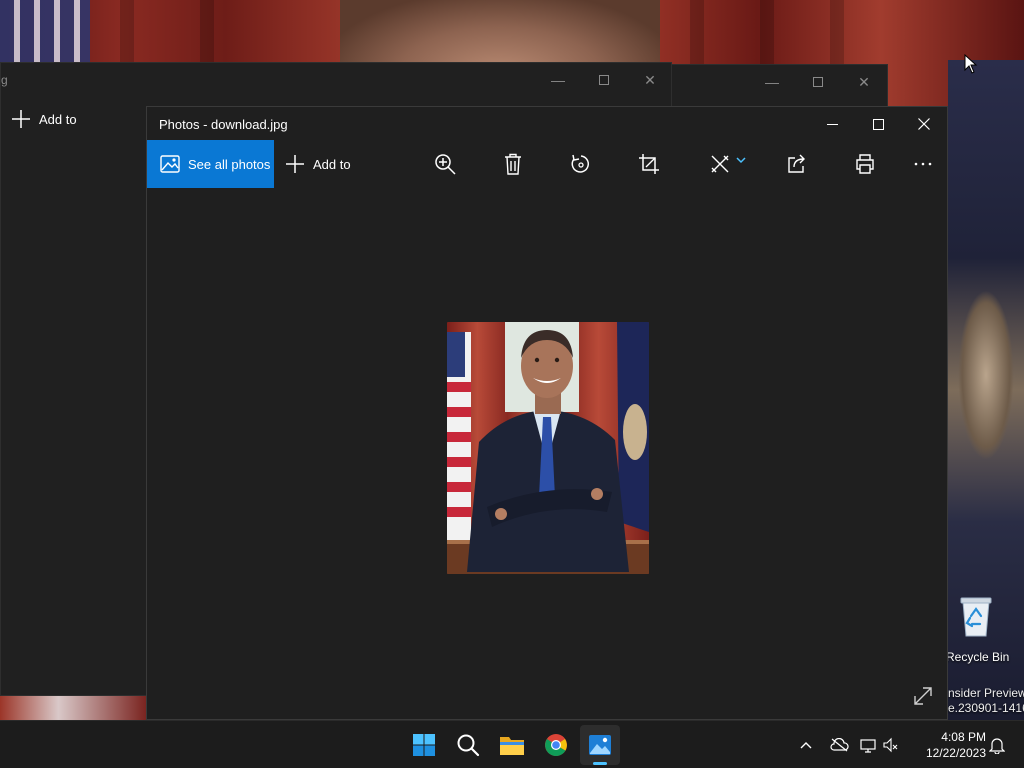 The height and width of the screenshot is (768, 1024). What do you see at coordinates (223, 124) in the screenshot?
I see `window-title: Photos - download.jpg` at bounding box center [223, 124].